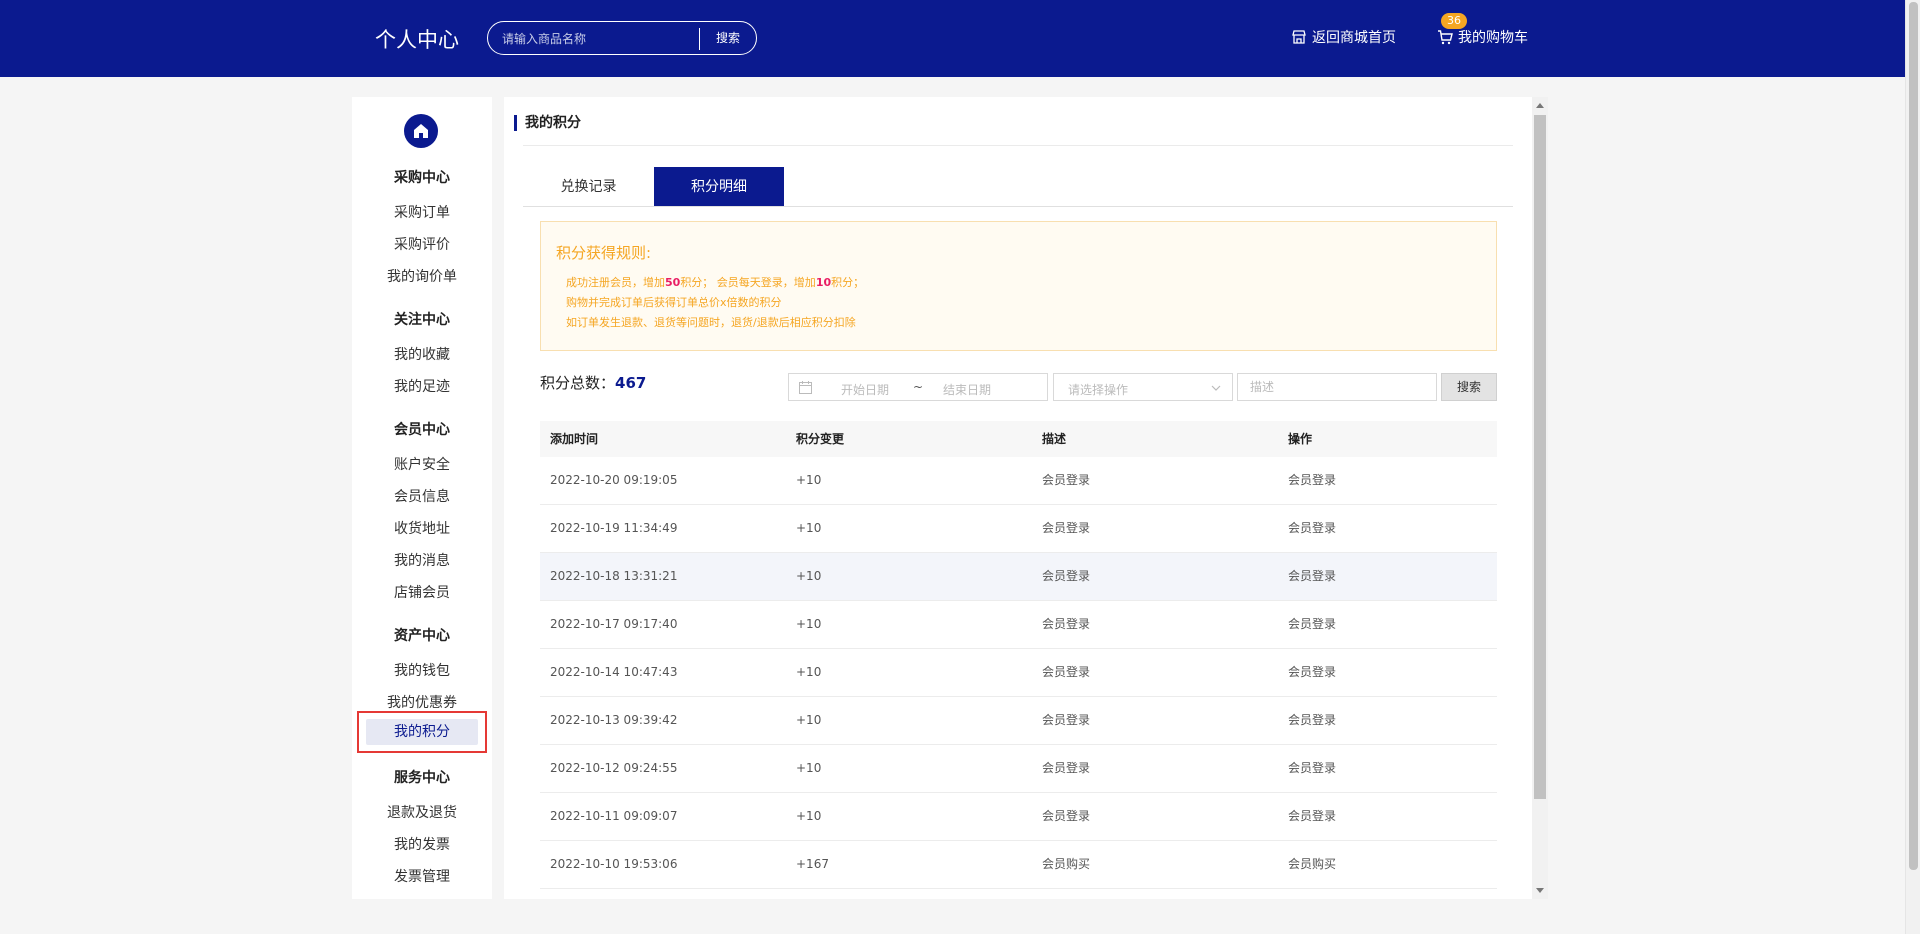 This screenshot has width=1920, height=934. I want to click on table-row: 2022-10-20 09:19:05 +10 会员登录 会员登录, so click(1018, 481).